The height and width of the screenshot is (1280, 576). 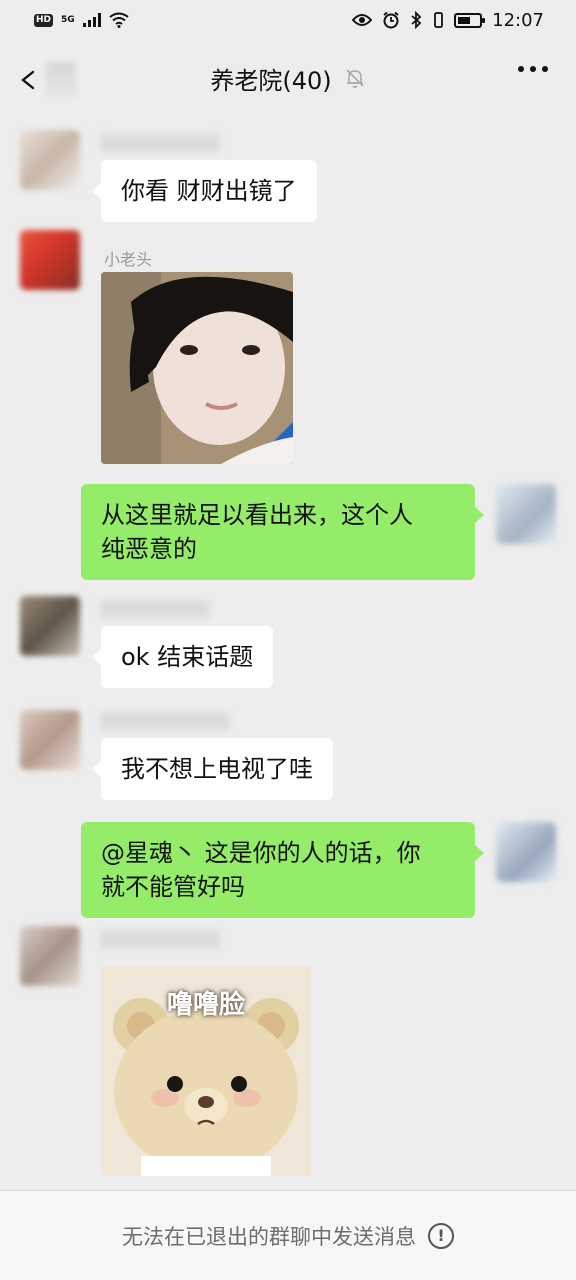 I want to click on input-disabled-bar: 无法在已退出的群聊中发送消息 !, so click(x=288, y=1235).